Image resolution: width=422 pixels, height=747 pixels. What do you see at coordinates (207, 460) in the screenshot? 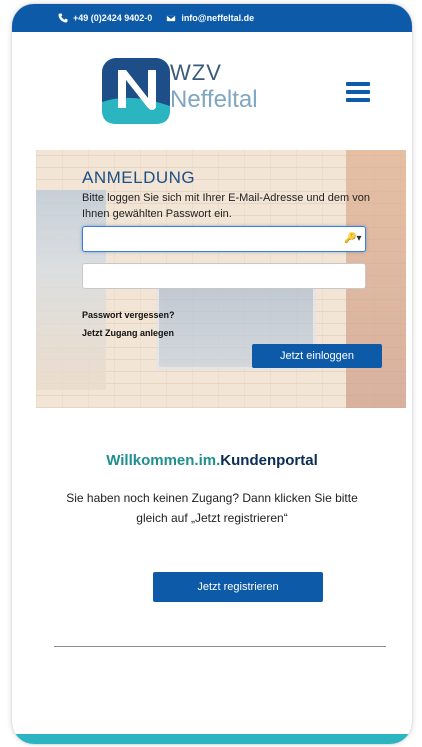
I see `welcome-word-2: im` at bounding box center [207, 460].